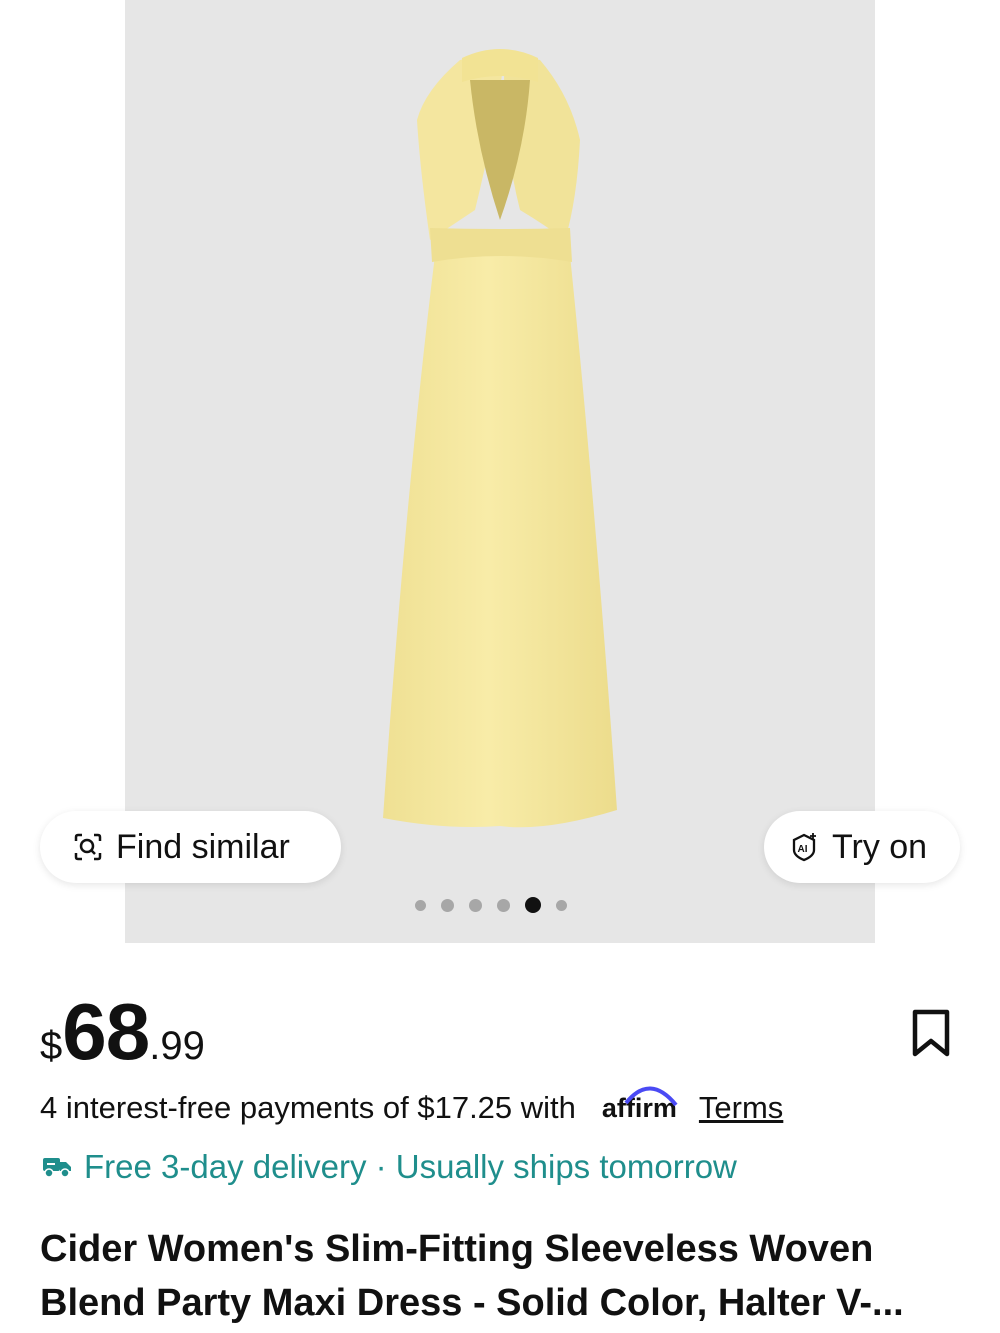 This screenshot has height=1333, width=1000. Describe the element at coordinates (177, 1046) in the screenshot. I see `price-cents: .99` at that location.